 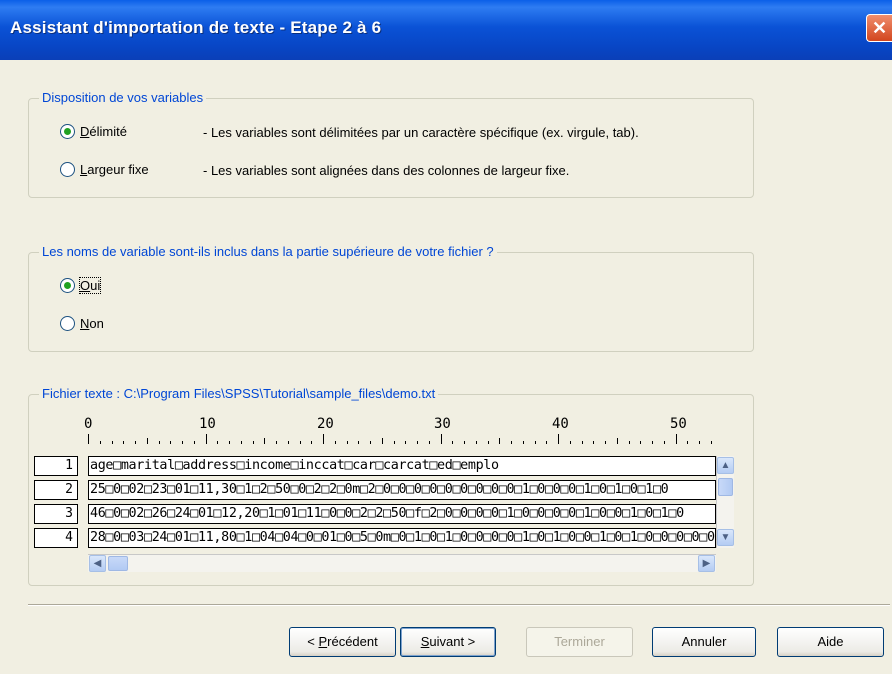 What do you see at coordinates (725, 537) in the screenshot?
I see `scroll-down-button: ▼` at bounding box center [725, 537].